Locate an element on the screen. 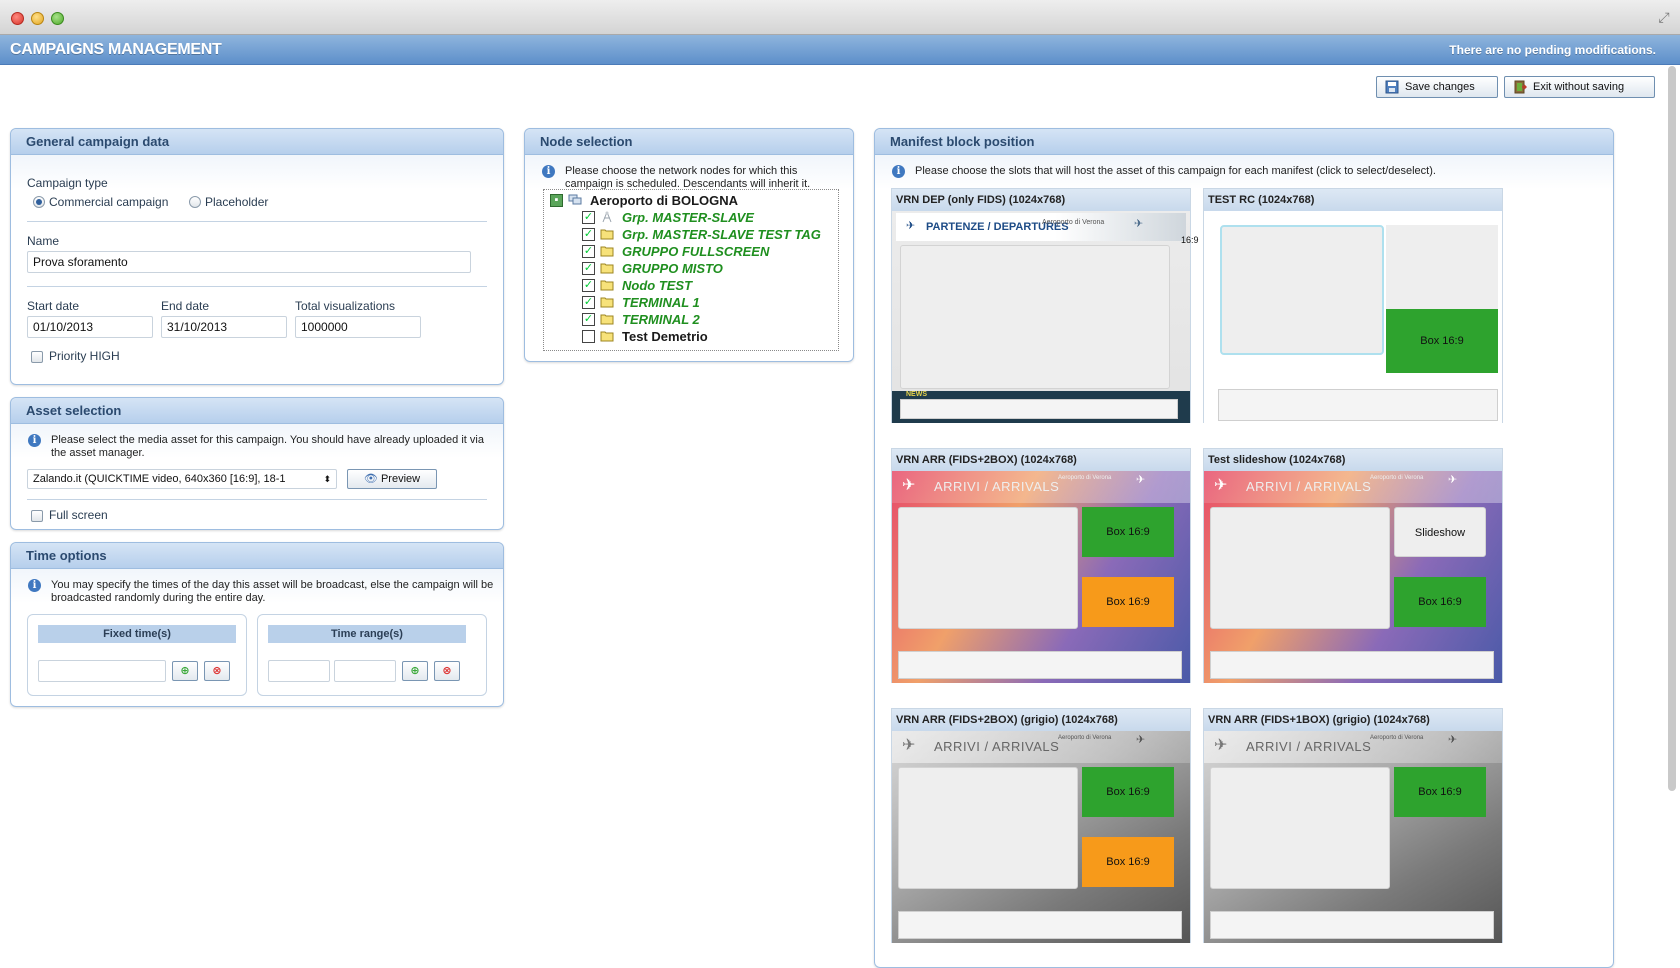  time-range-end-input is located at coordinates (365, 671).